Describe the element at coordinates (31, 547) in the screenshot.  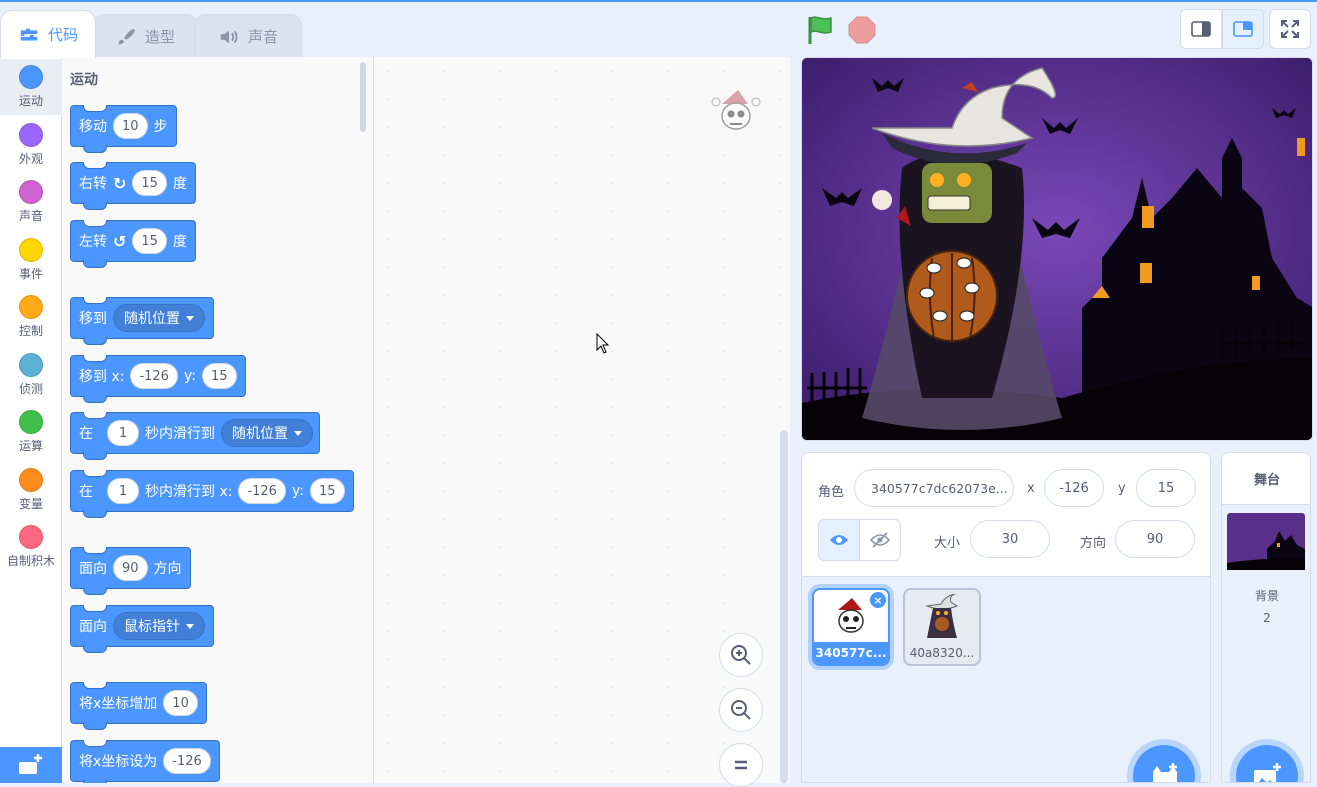
I see `category-my-blocks: 自制积木` at that location.